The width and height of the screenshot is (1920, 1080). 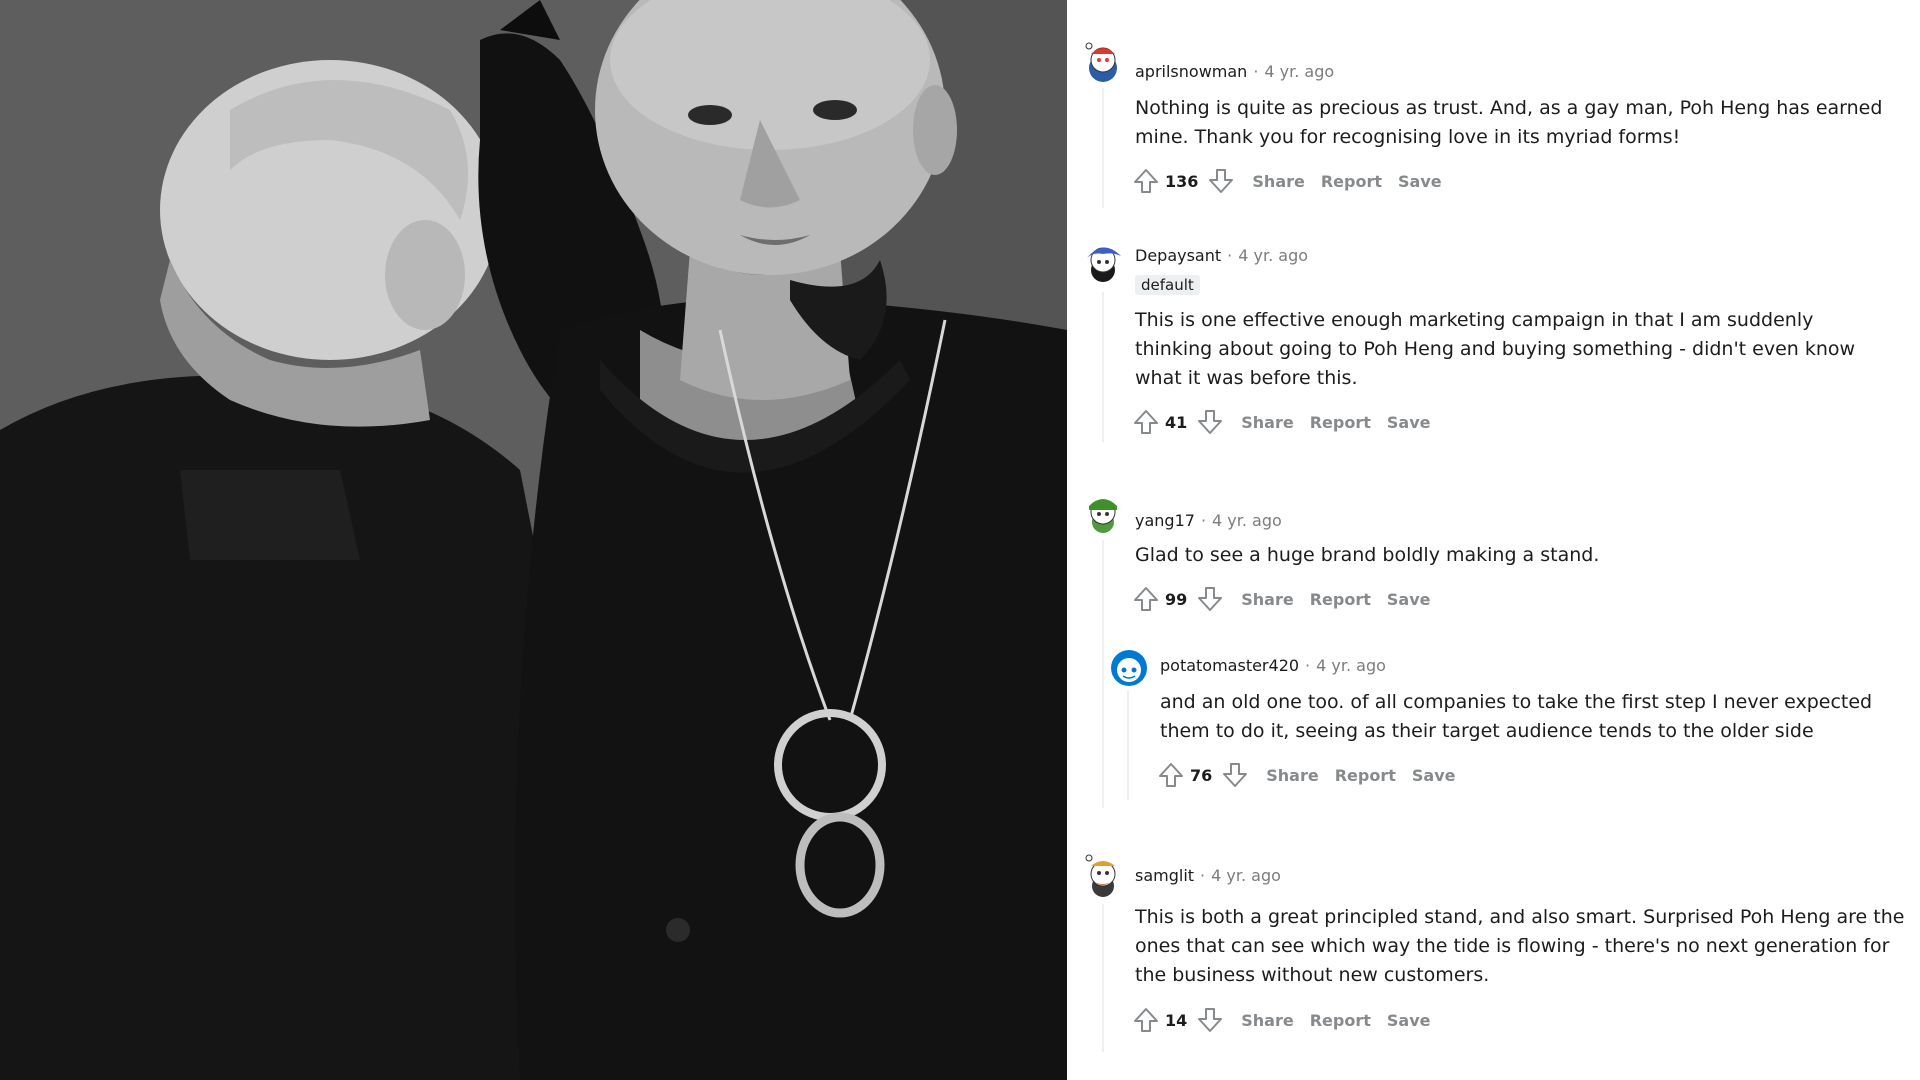 What do you see at coordinates (1164, 875) in the screenshot?
I see `comment-author: samglit` at bounding box center [1164, 875].